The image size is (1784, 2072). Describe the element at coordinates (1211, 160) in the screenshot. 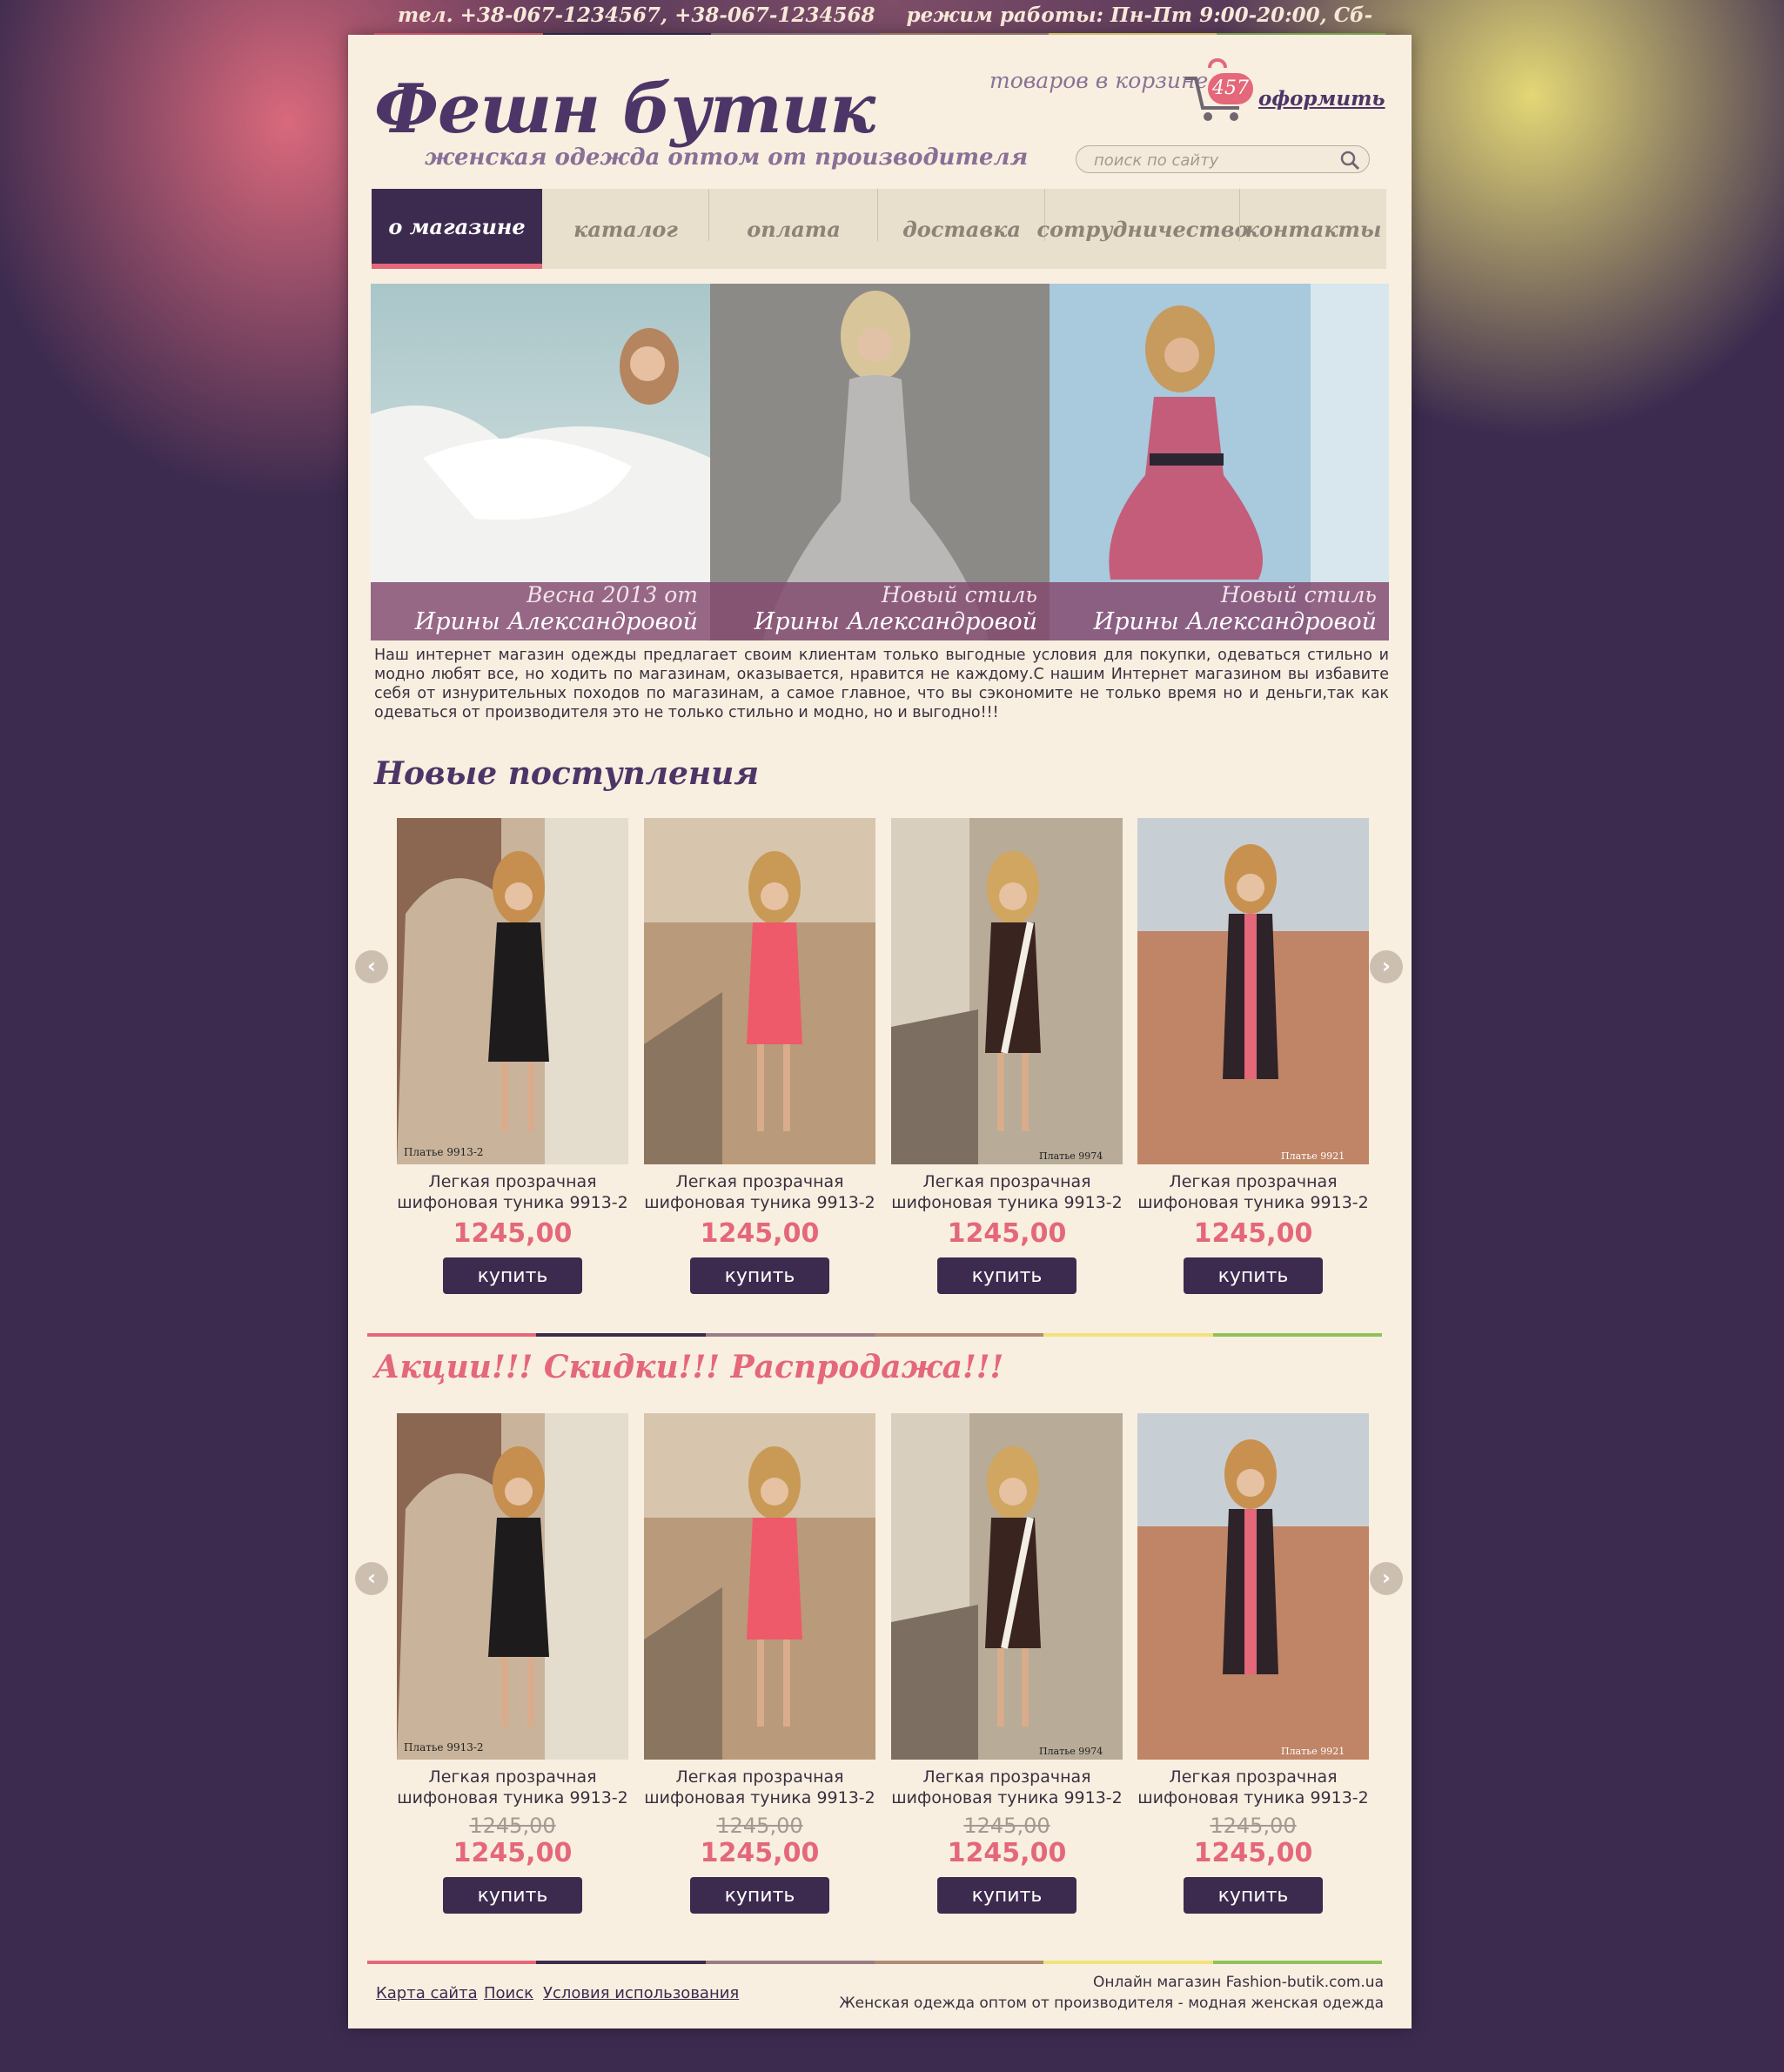

I see `search-input` at that location.